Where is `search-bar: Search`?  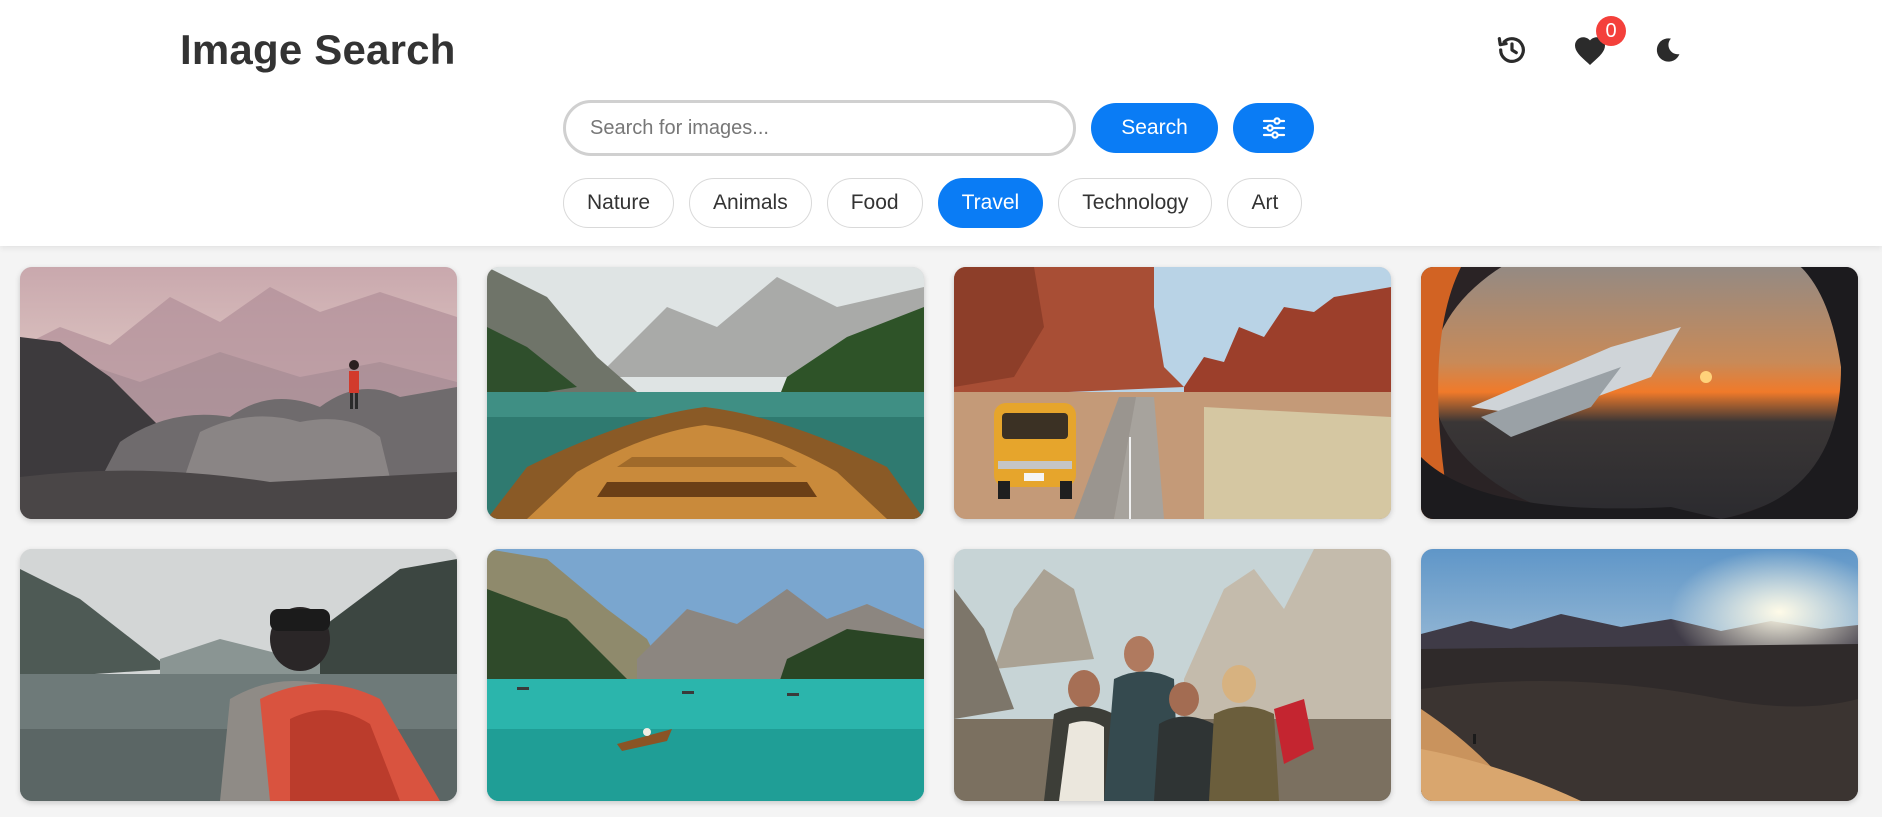 search-bar: Search is located at coordinates (938, 128).